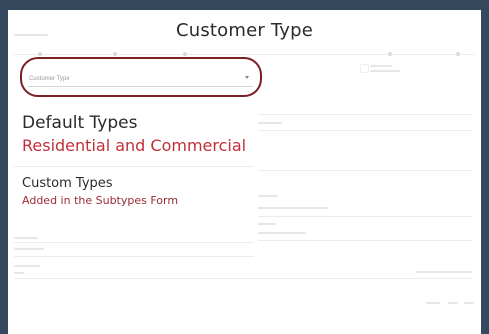 The image size is (489, 334). Describe the element at coordinates (140, 78) in the screenshot. I see `customer-type-select: Customer Type` at that location.